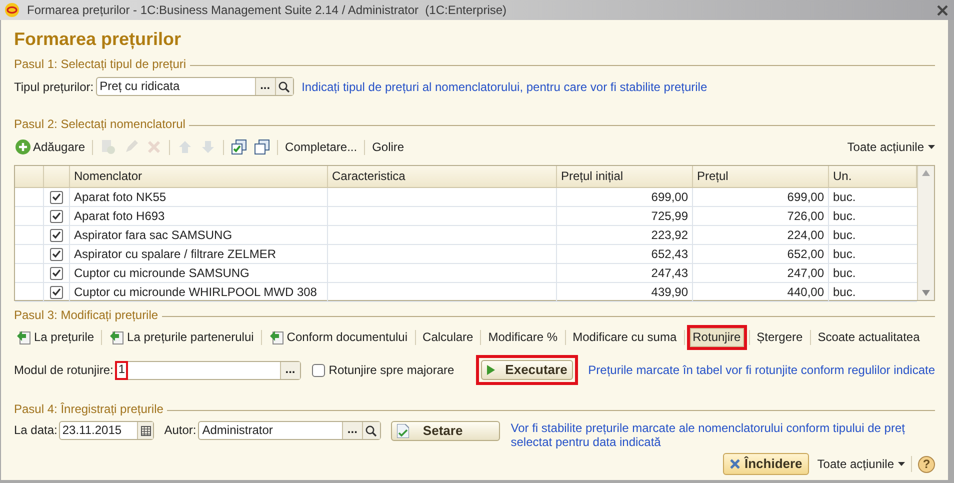  What do you see at coordinates (926, 173) in the screenshot?
I see `scroll-up-icon` at bounding box center [926, 173].